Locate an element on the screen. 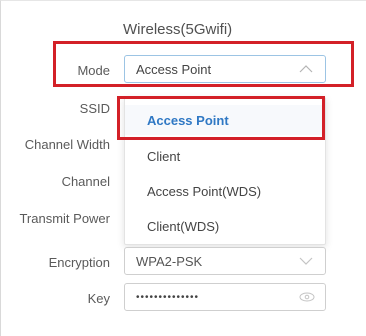 This screenshot has width=366, height=336. section-title: Wireless(5Gwifi) is located at coordinates (178, 29).